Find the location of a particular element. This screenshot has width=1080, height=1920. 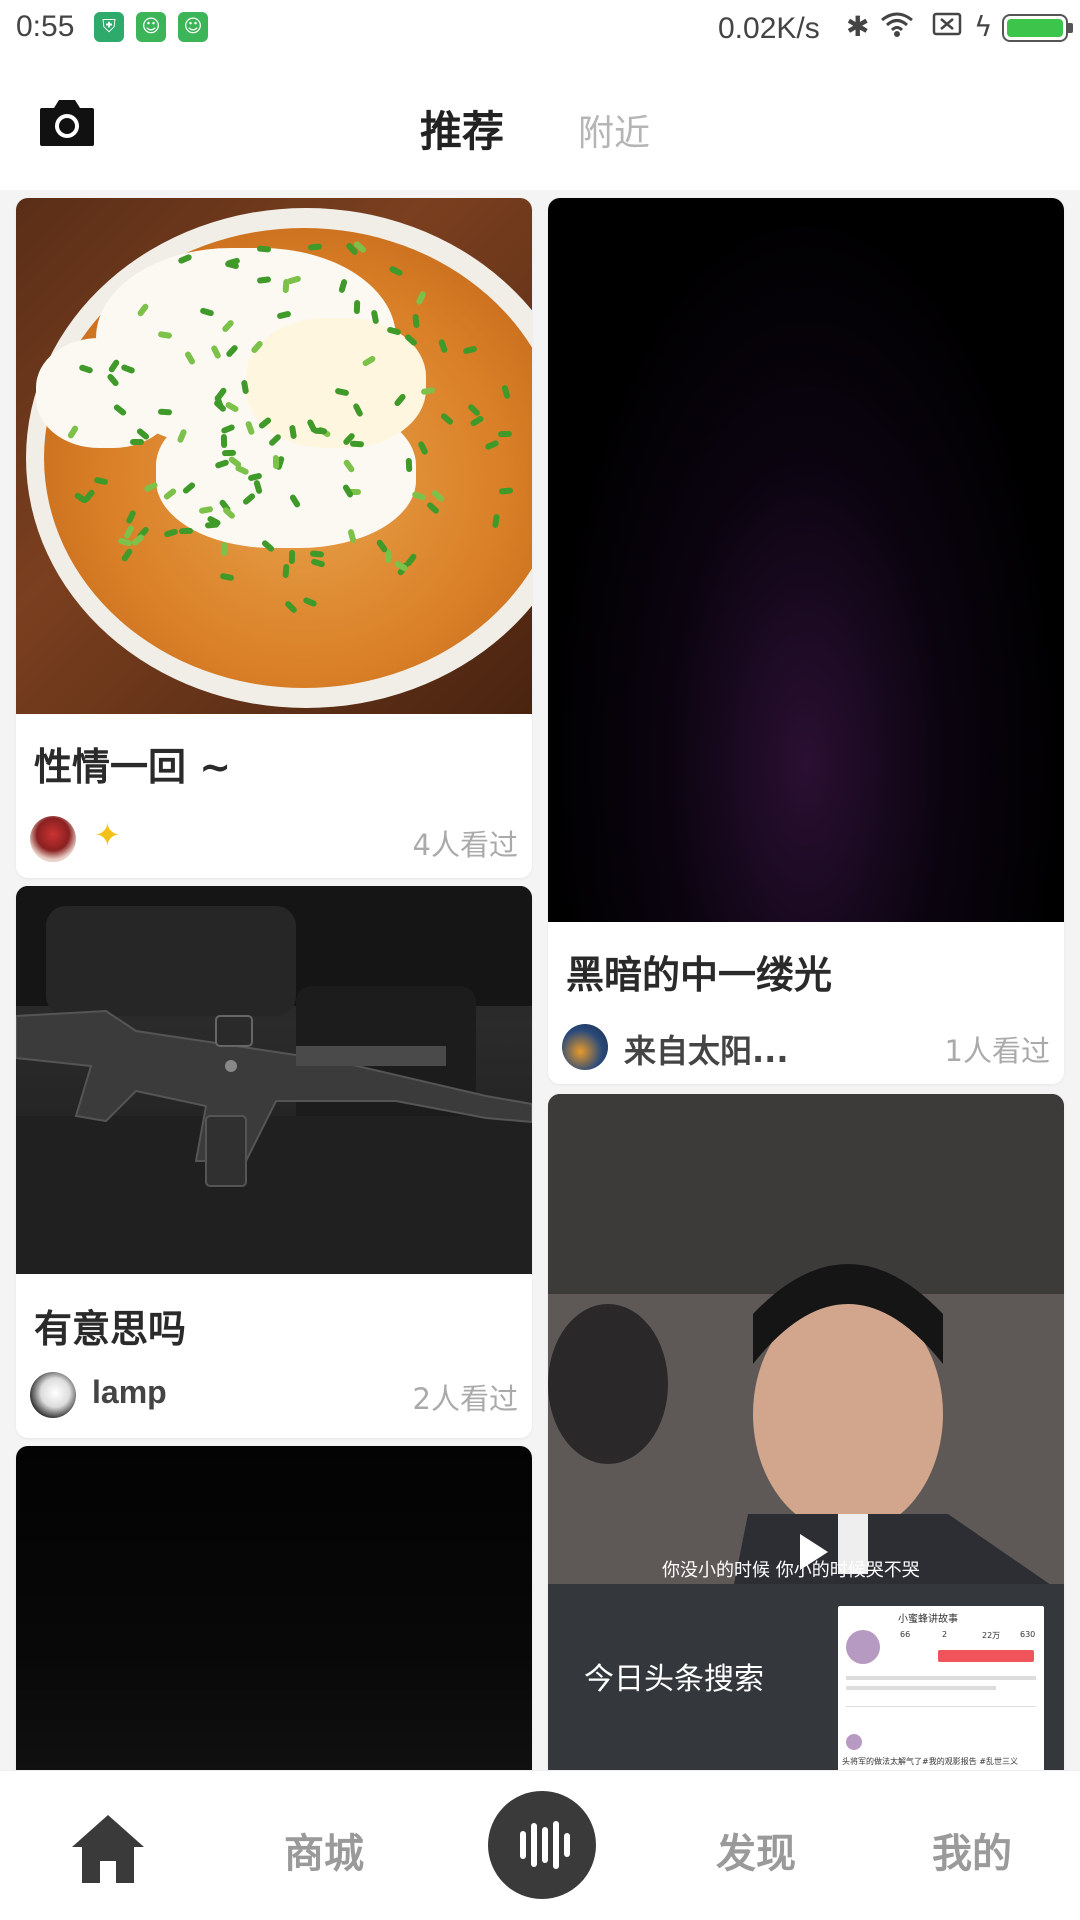

charging-icon: ϟ is located at coordinates (983, 26).